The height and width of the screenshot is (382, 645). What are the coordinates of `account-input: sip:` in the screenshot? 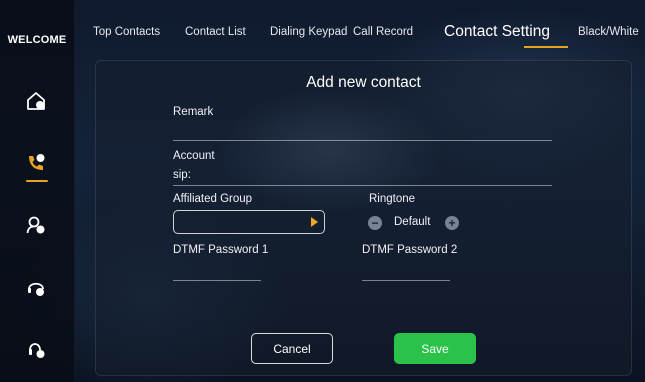 It's located at (362, 176).